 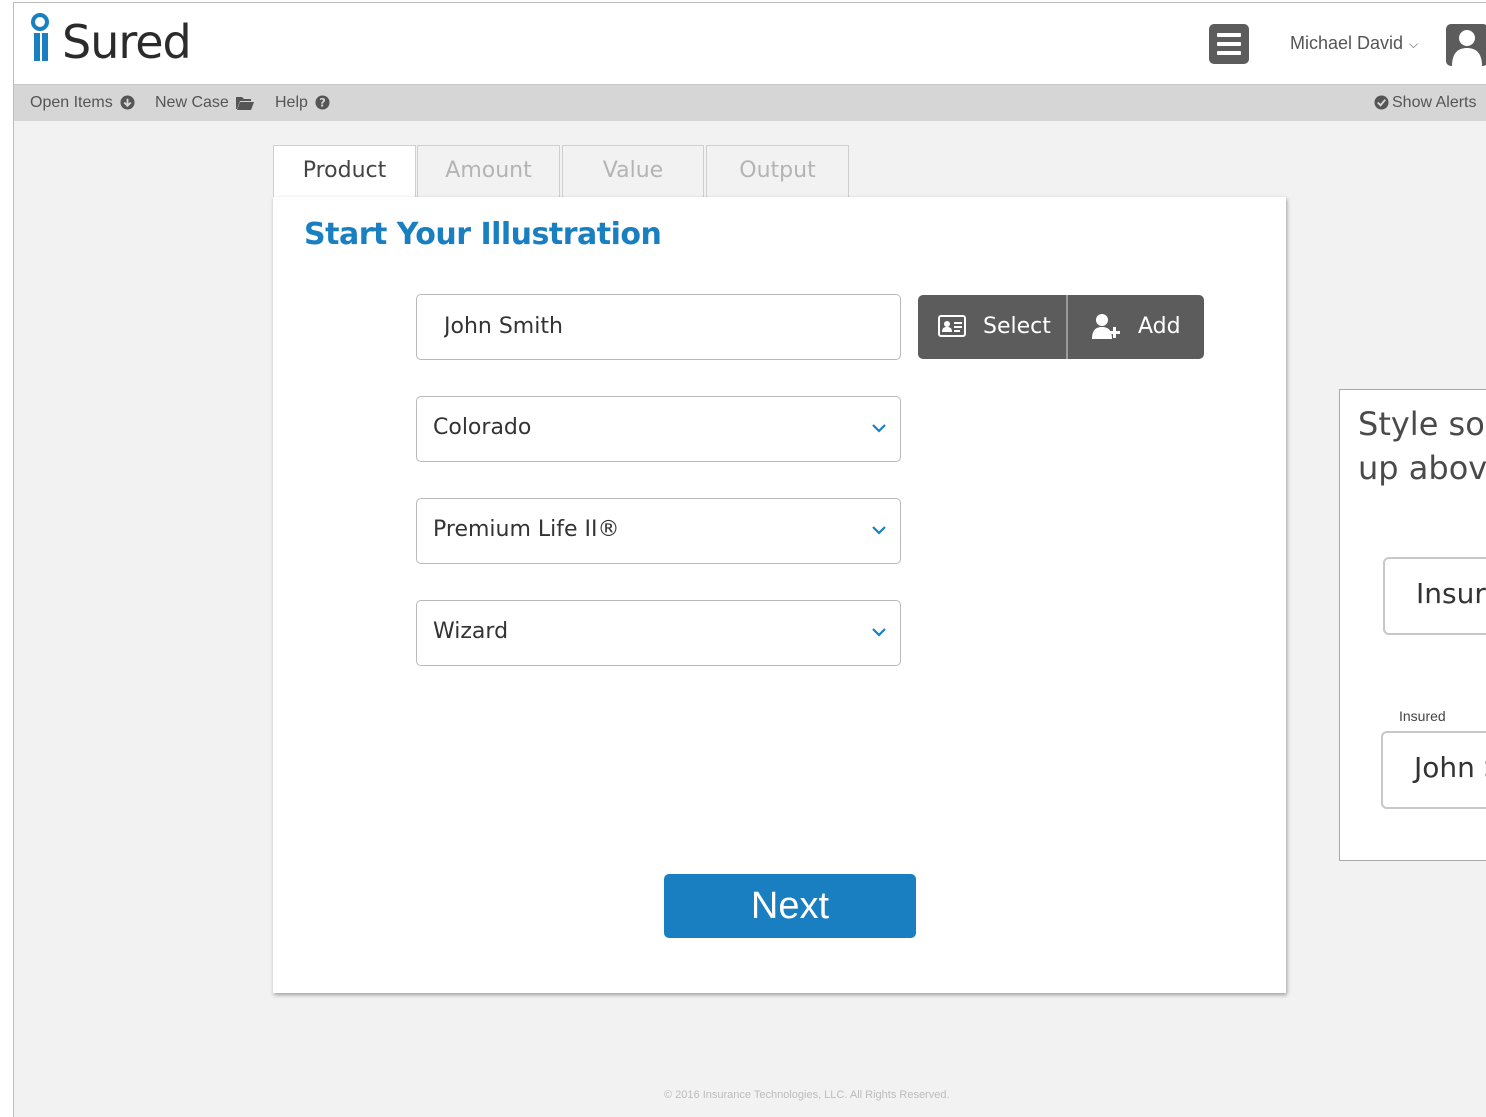 What do you see at coordinates (192, 102) in the screenshot?
I see `new-case-label: New Case` at bounding box center [192, 102].